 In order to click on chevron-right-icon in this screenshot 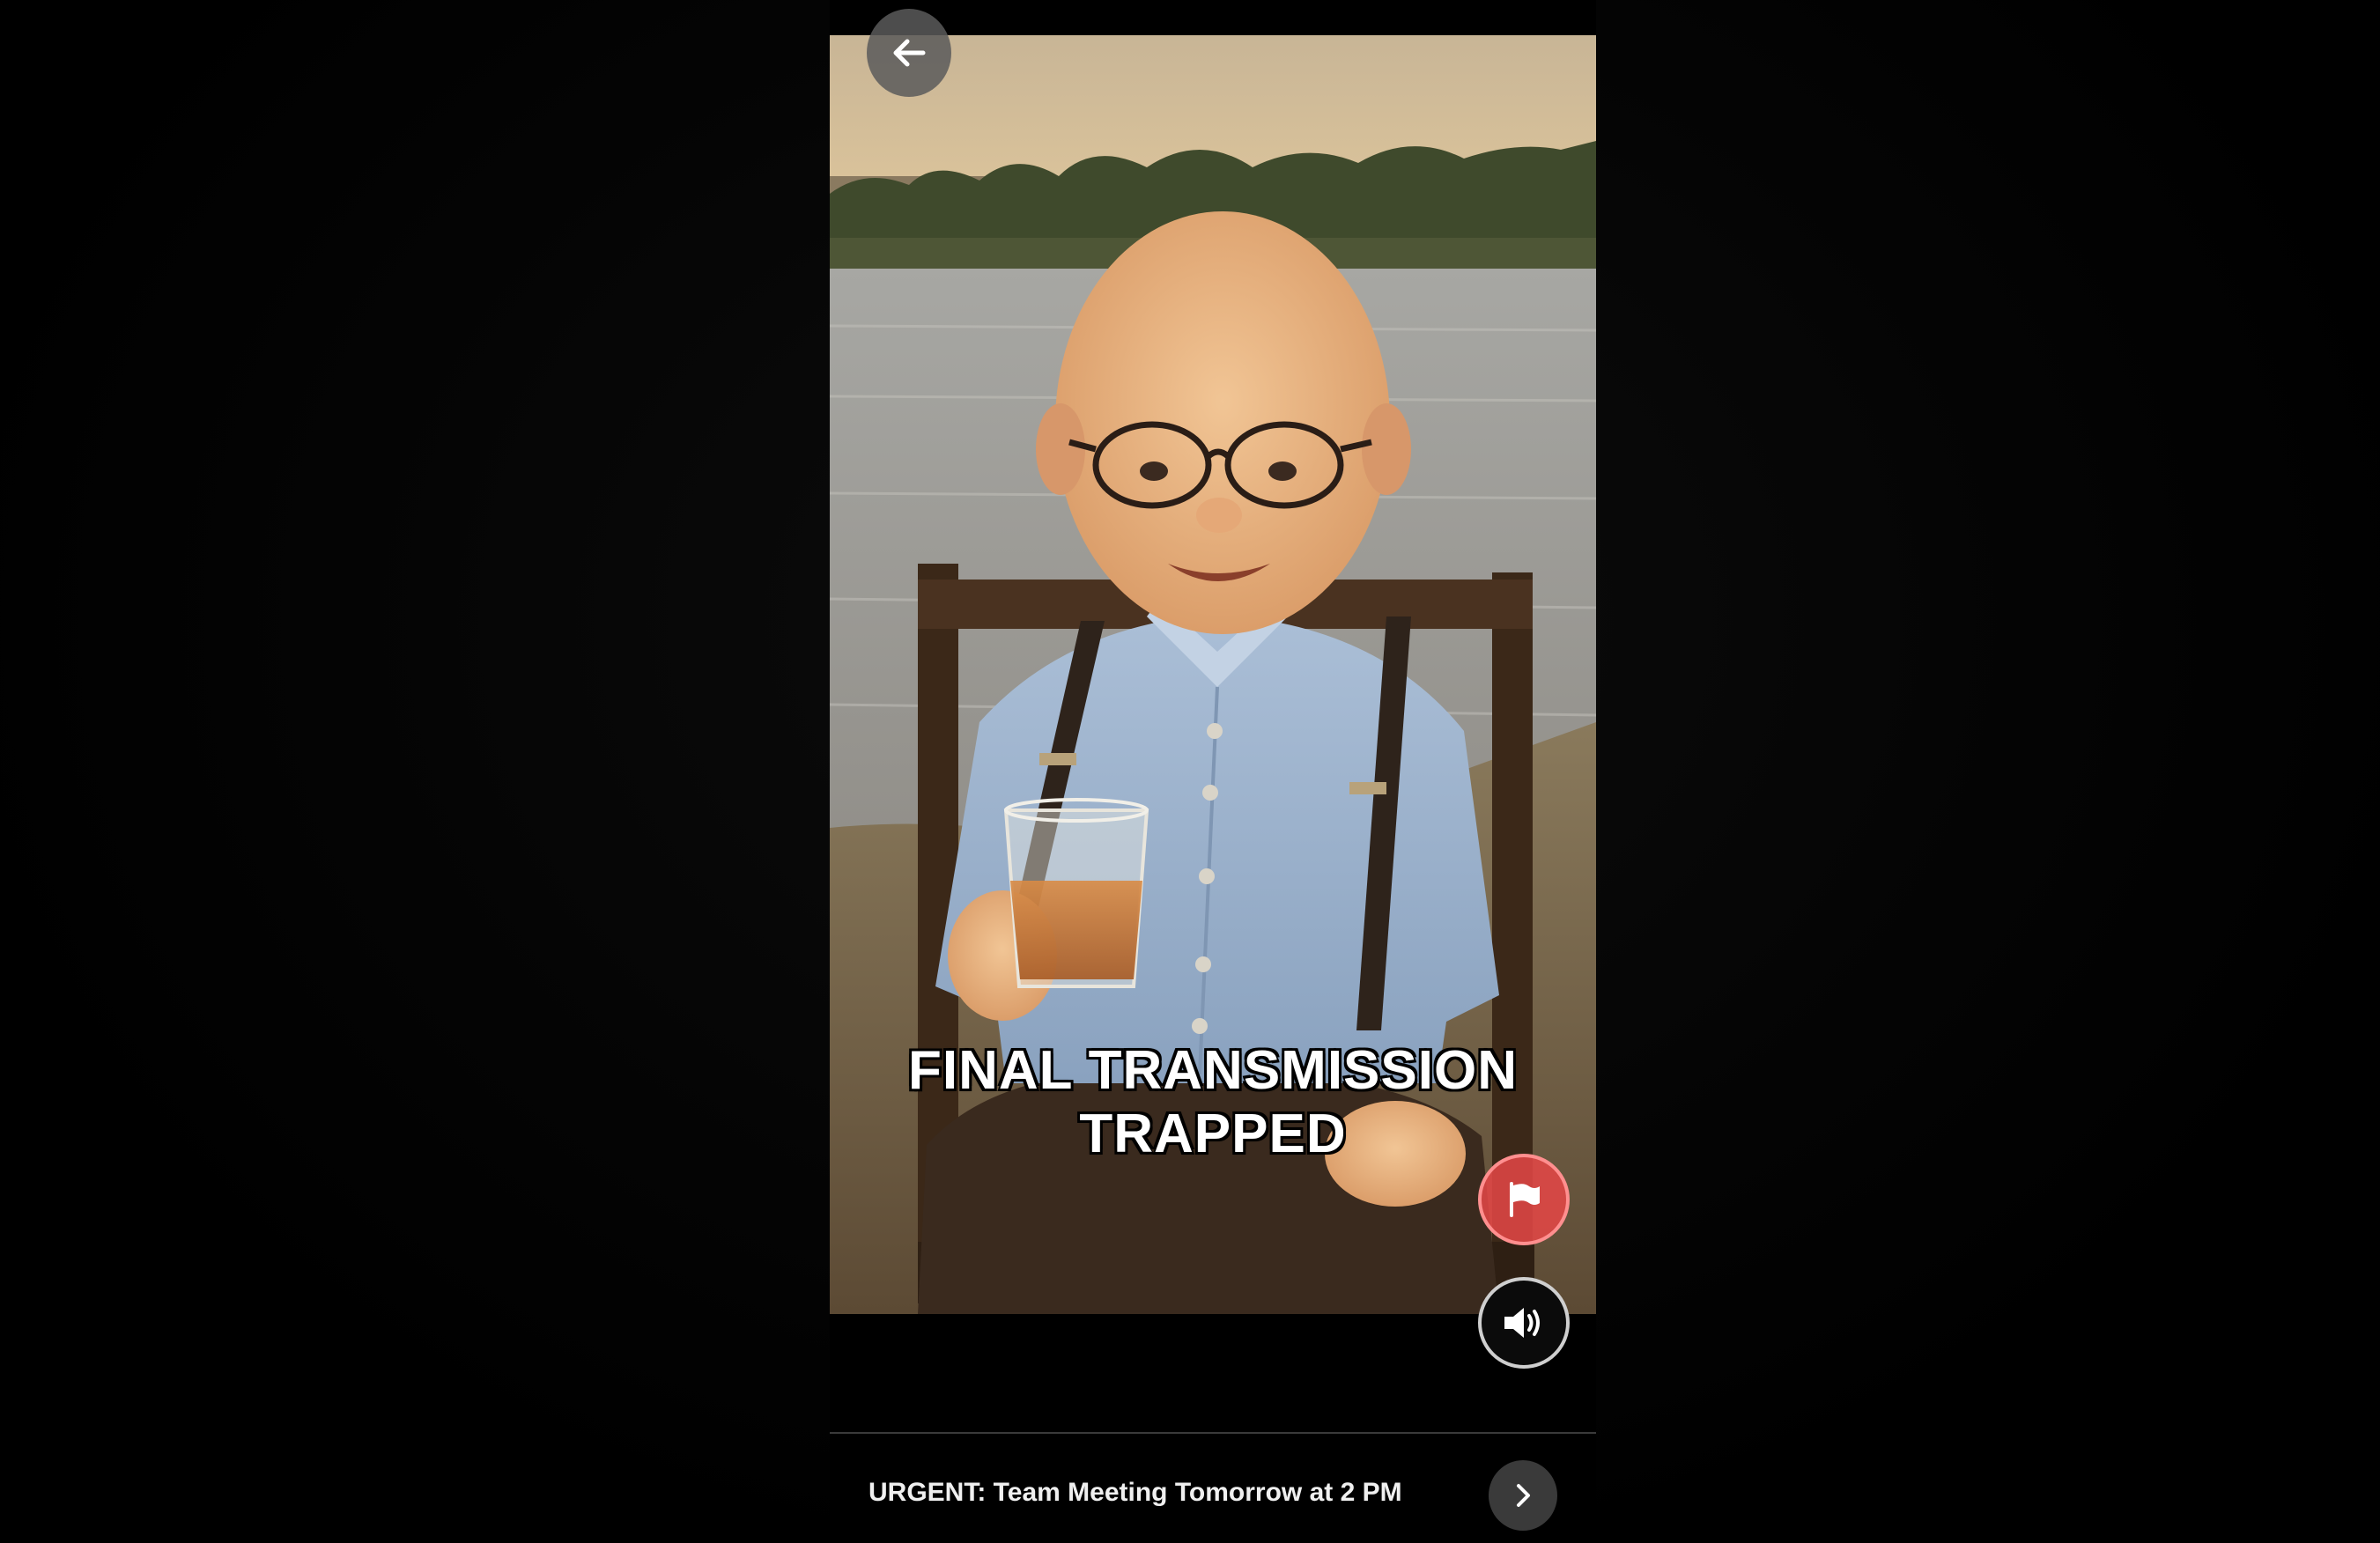, I will do `click(1523, 1495)`.